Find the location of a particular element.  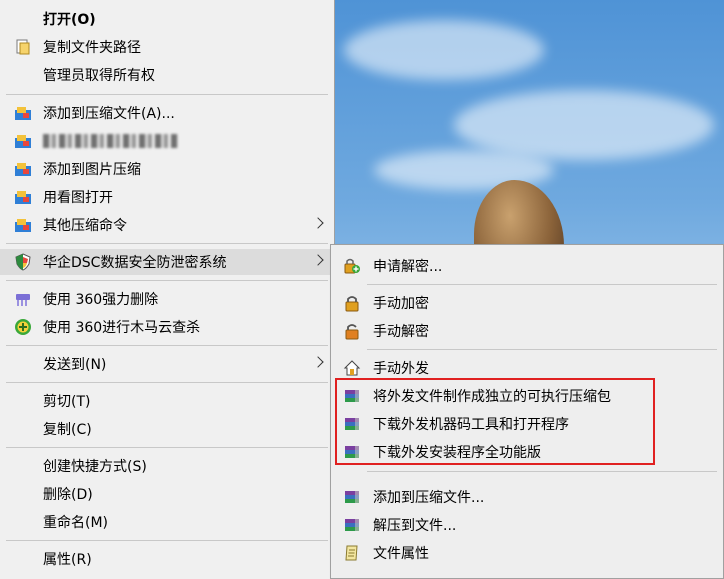

lock-icon is located at coordinates (352, 303).